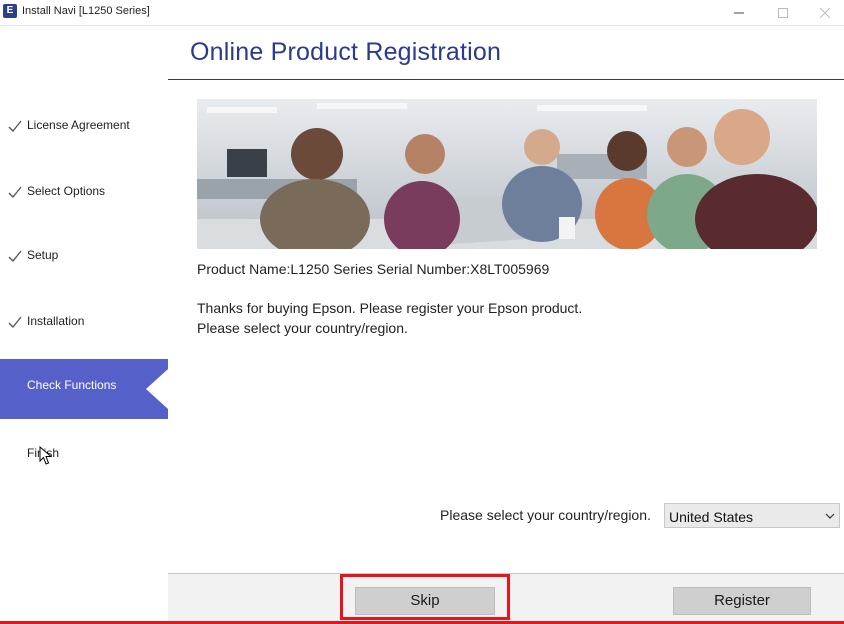  Describe the element at coordinates (830, 516) in the screenshot. I see `chevron-down-icon` at that location.